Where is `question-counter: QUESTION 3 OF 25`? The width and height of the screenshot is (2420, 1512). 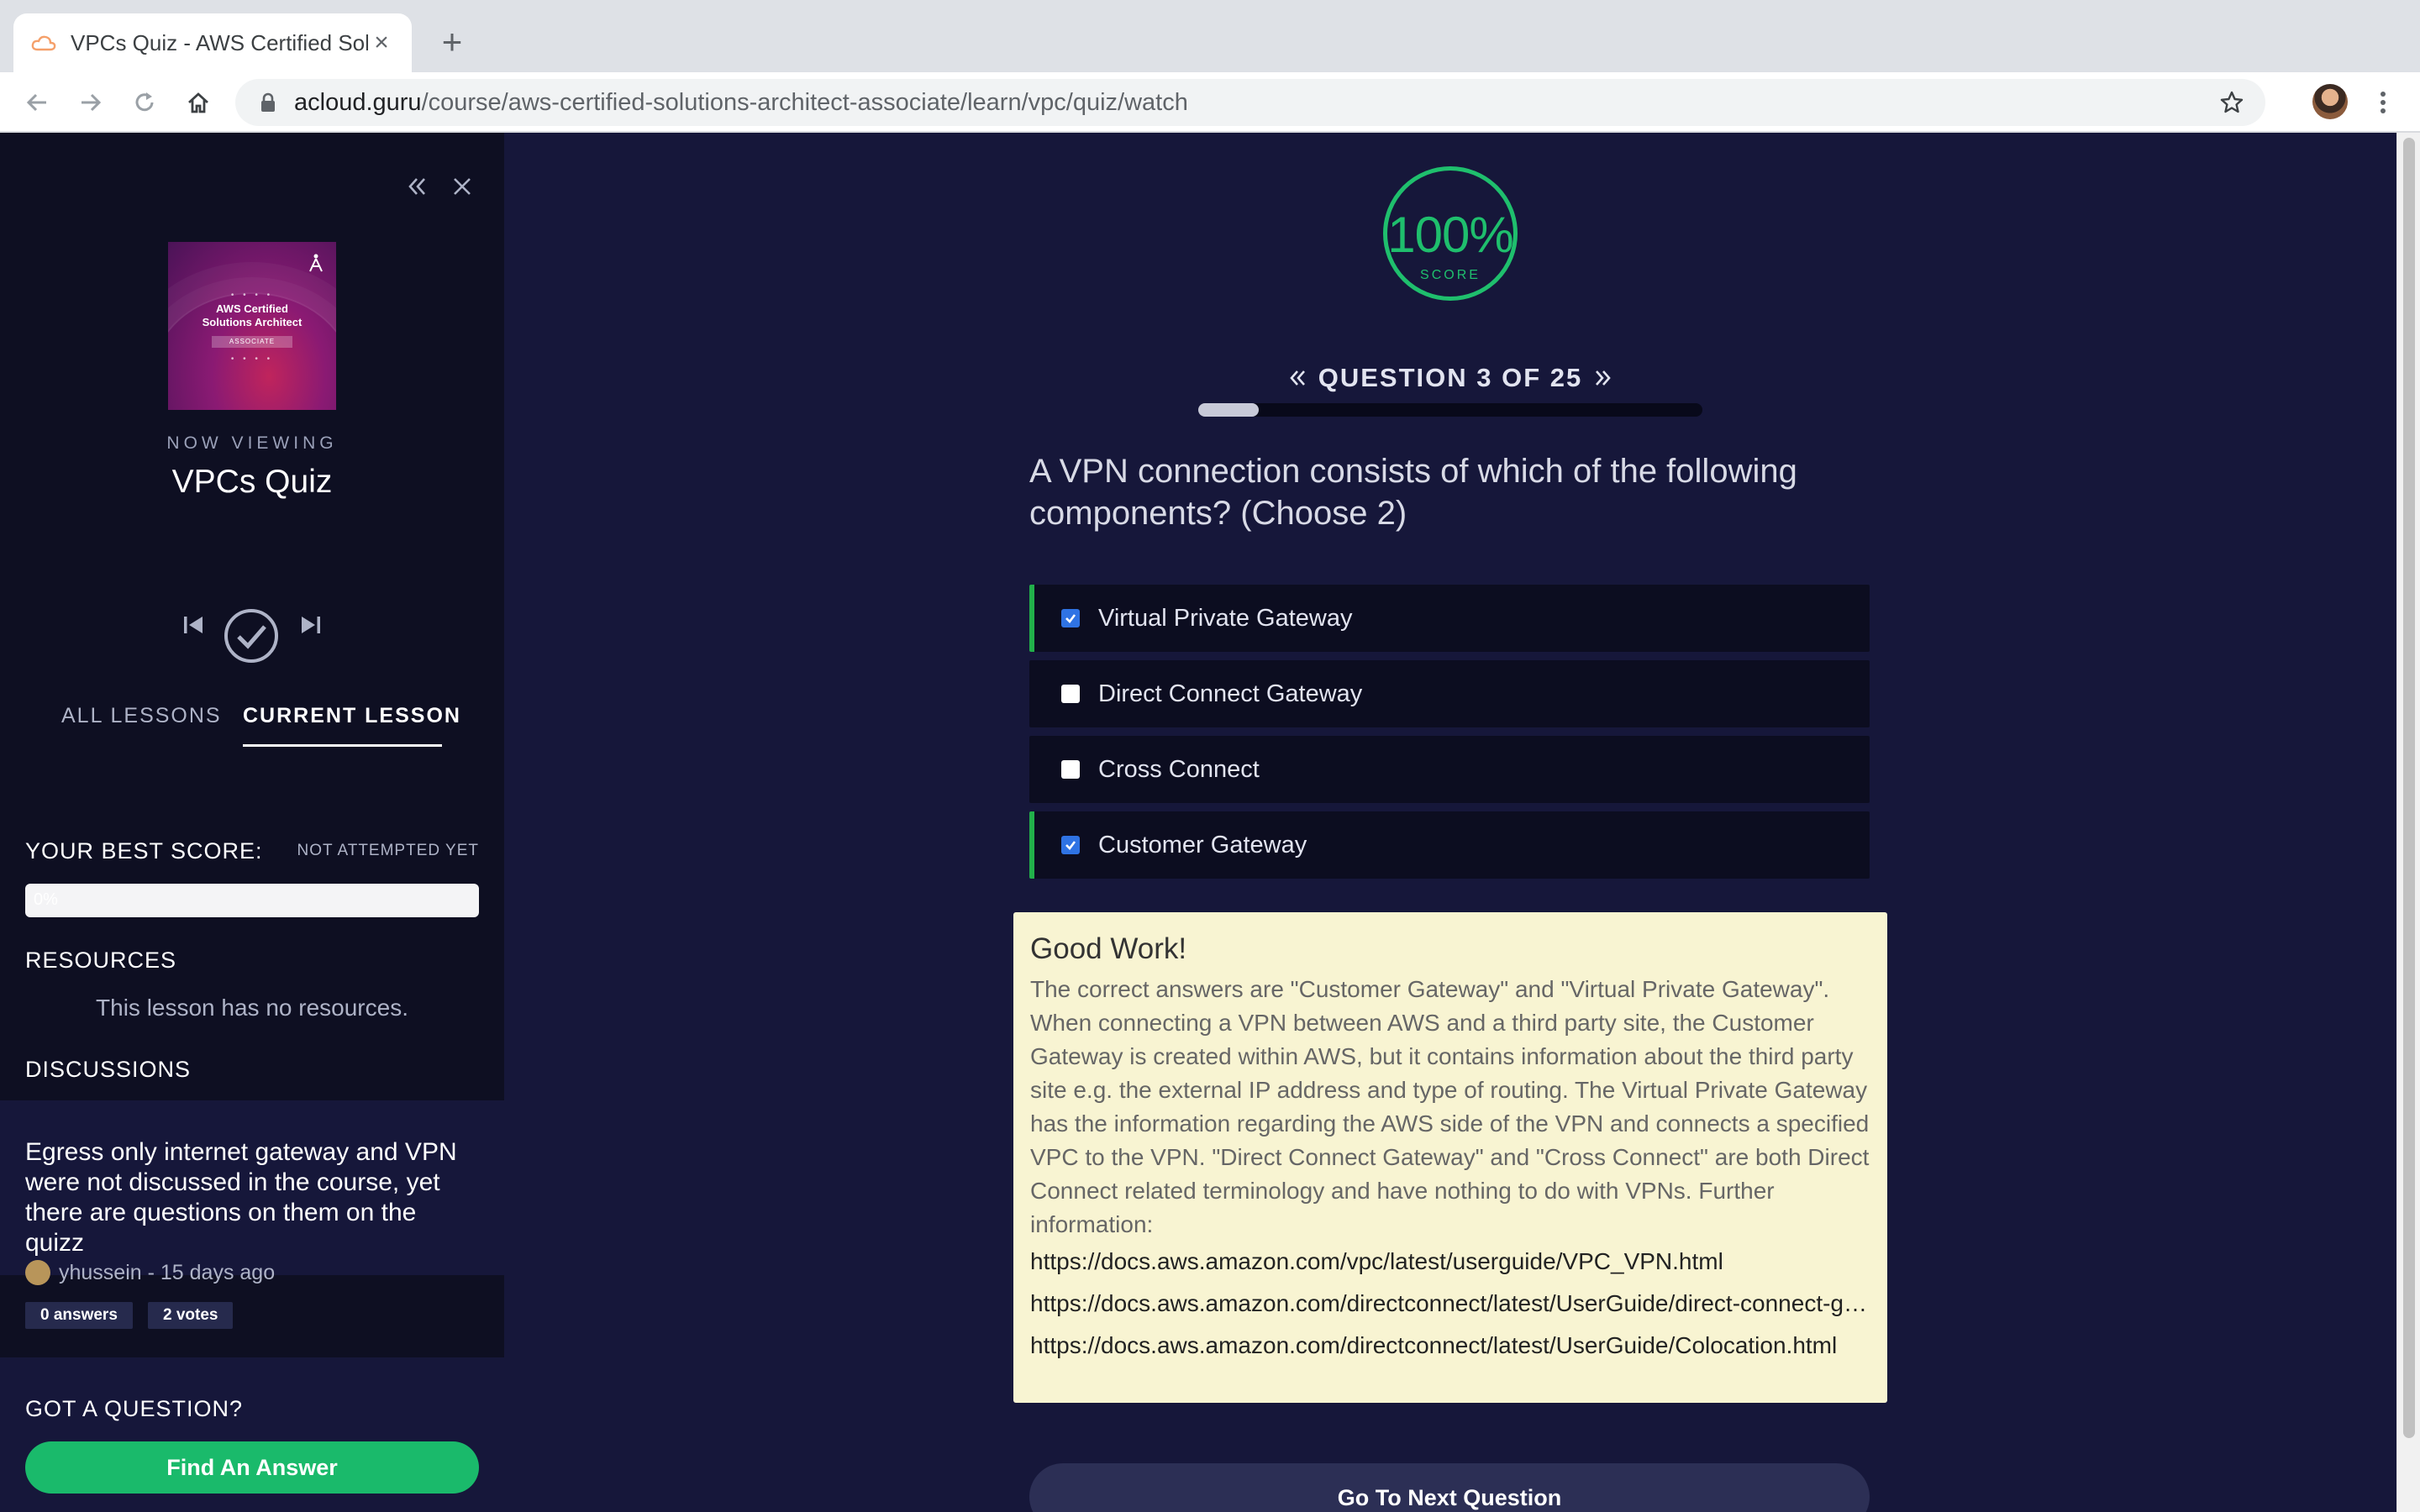 question-counter: QUESTION 3 OF 25 is located at coordinates (1450, 377).